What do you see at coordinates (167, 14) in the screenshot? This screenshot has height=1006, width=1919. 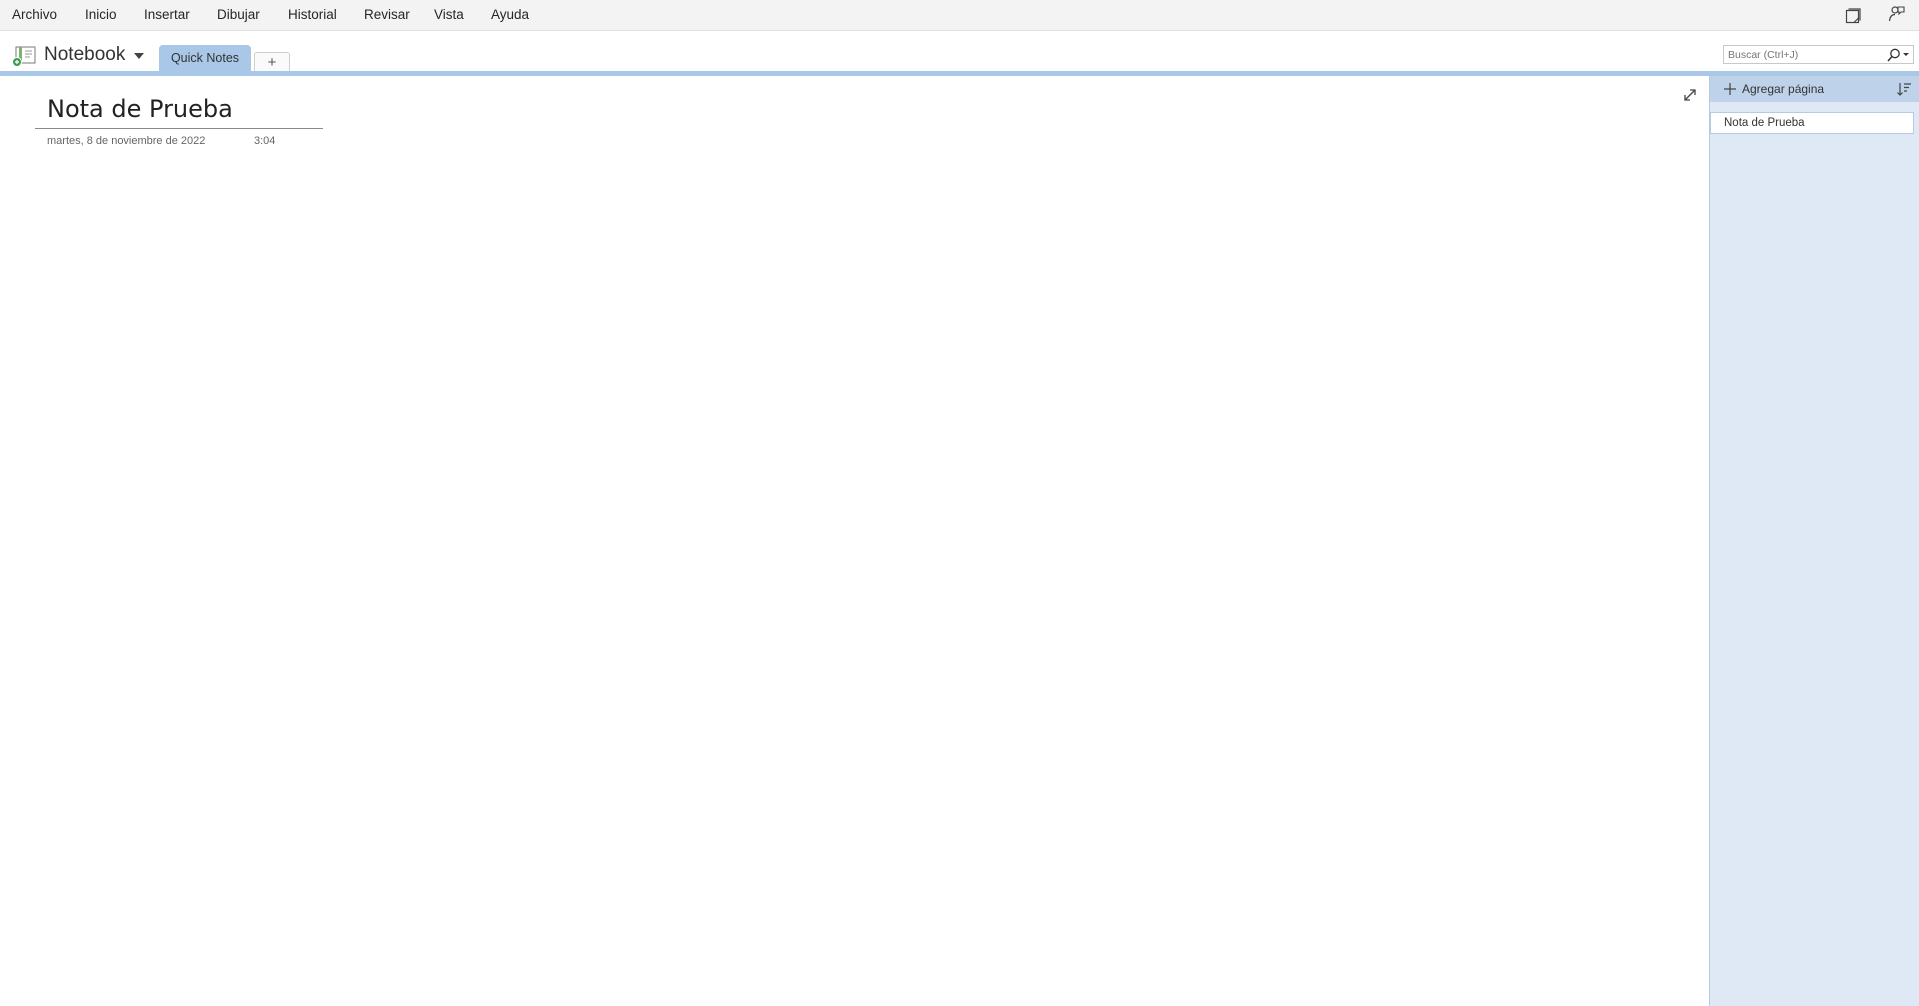 I see `menu-insertar: Insertar` at bounding box center [167, 14].